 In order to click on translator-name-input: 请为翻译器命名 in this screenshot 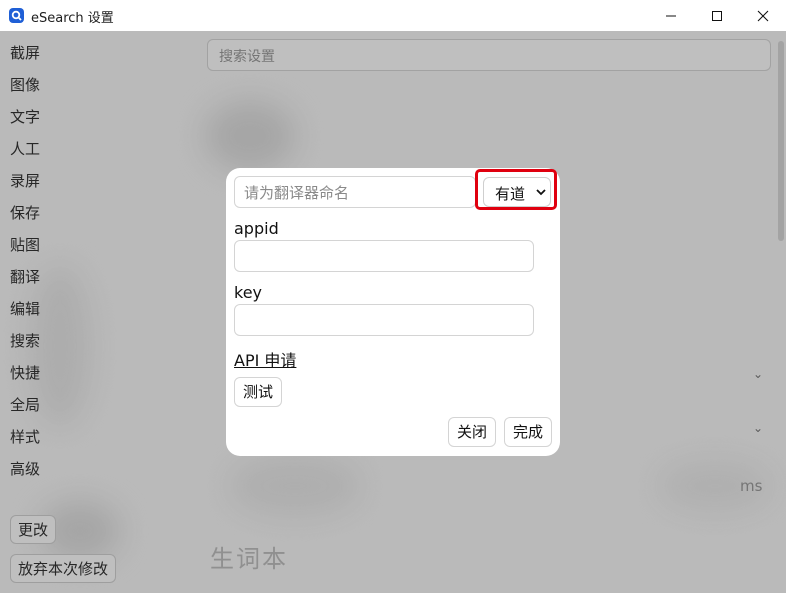, I will do `click(355, 192)`.